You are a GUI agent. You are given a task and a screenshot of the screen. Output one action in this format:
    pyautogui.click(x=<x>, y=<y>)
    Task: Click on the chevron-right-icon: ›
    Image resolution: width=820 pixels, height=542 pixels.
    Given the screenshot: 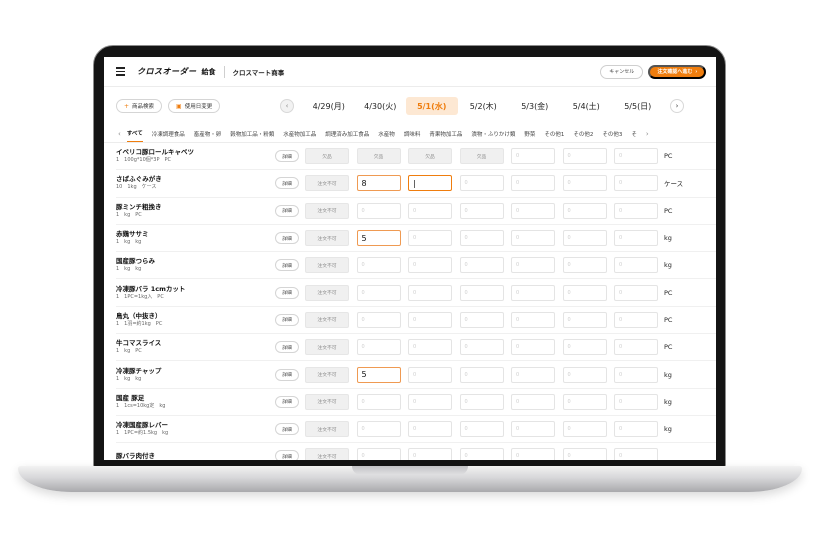 What is the action you would take?
    pyautogui.click(x=647, y=134)
    